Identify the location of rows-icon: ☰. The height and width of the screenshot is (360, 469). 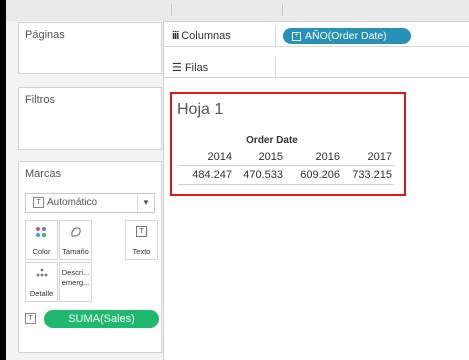
(177, 68).